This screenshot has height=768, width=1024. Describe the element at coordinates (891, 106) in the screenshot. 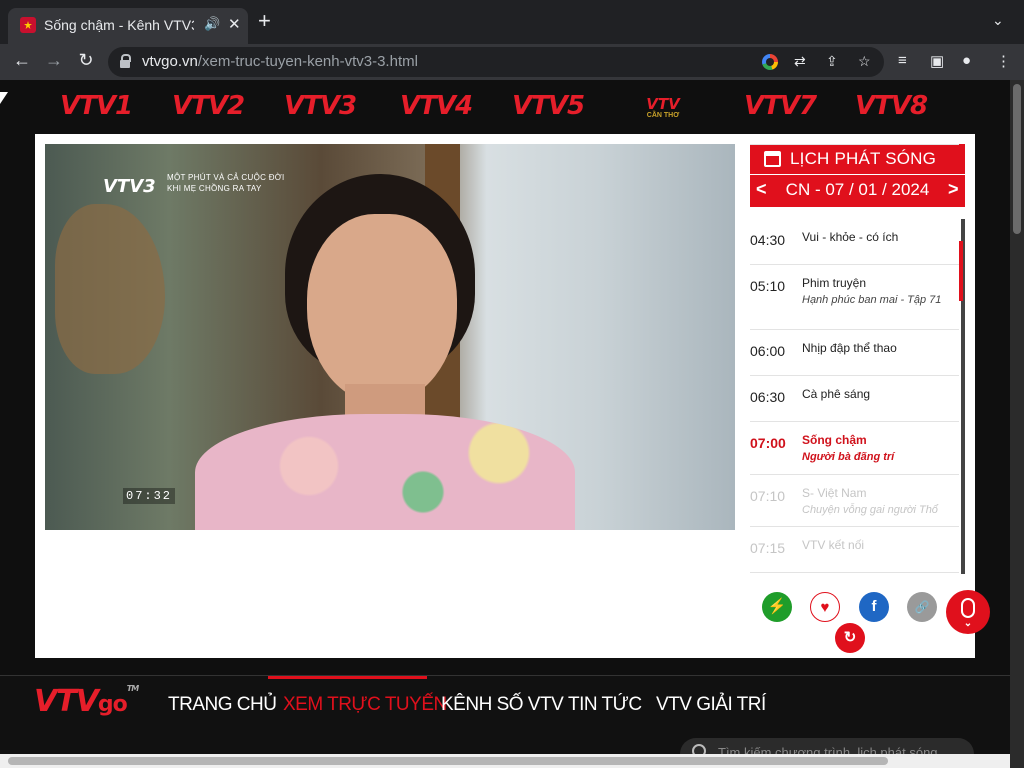

I see `channel-vtv8: VTV8` at that location.